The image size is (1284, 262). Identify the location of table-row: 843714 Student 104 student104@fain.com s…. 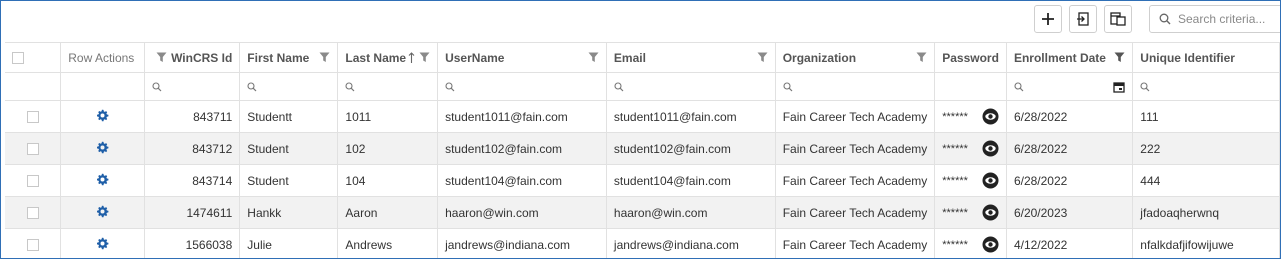
(642, 180).